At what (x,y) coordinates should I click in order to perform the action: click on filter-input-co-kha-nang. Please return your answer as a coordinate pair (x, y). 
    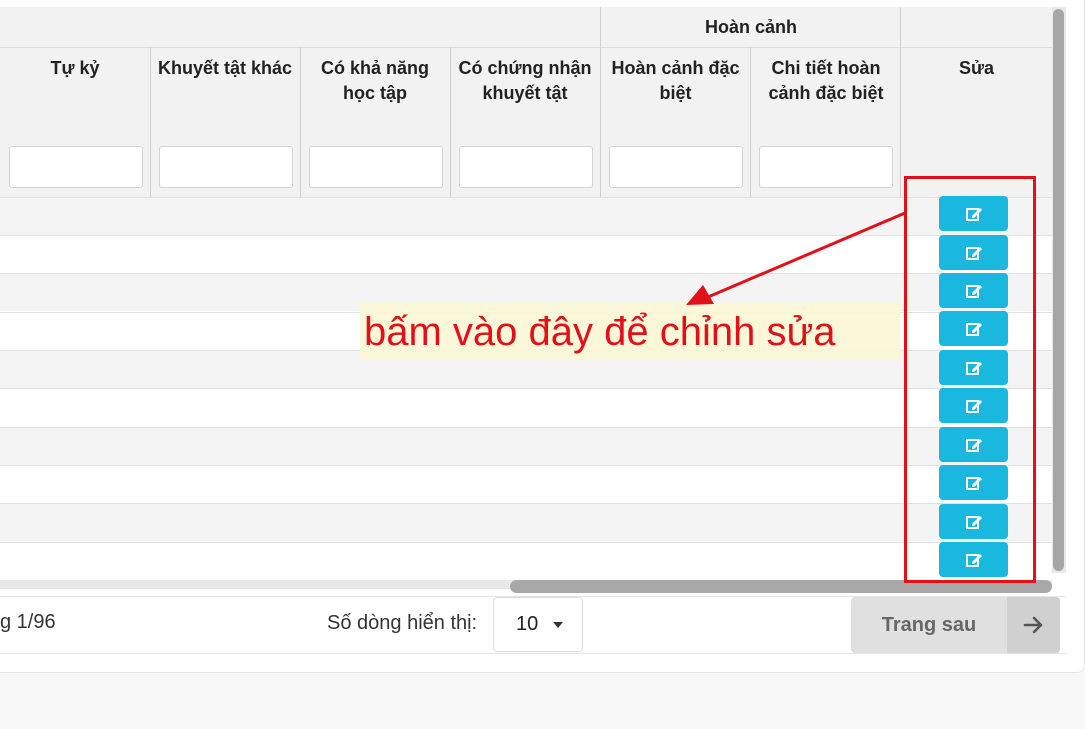
    Looking at the image, I should click on (376, 167).